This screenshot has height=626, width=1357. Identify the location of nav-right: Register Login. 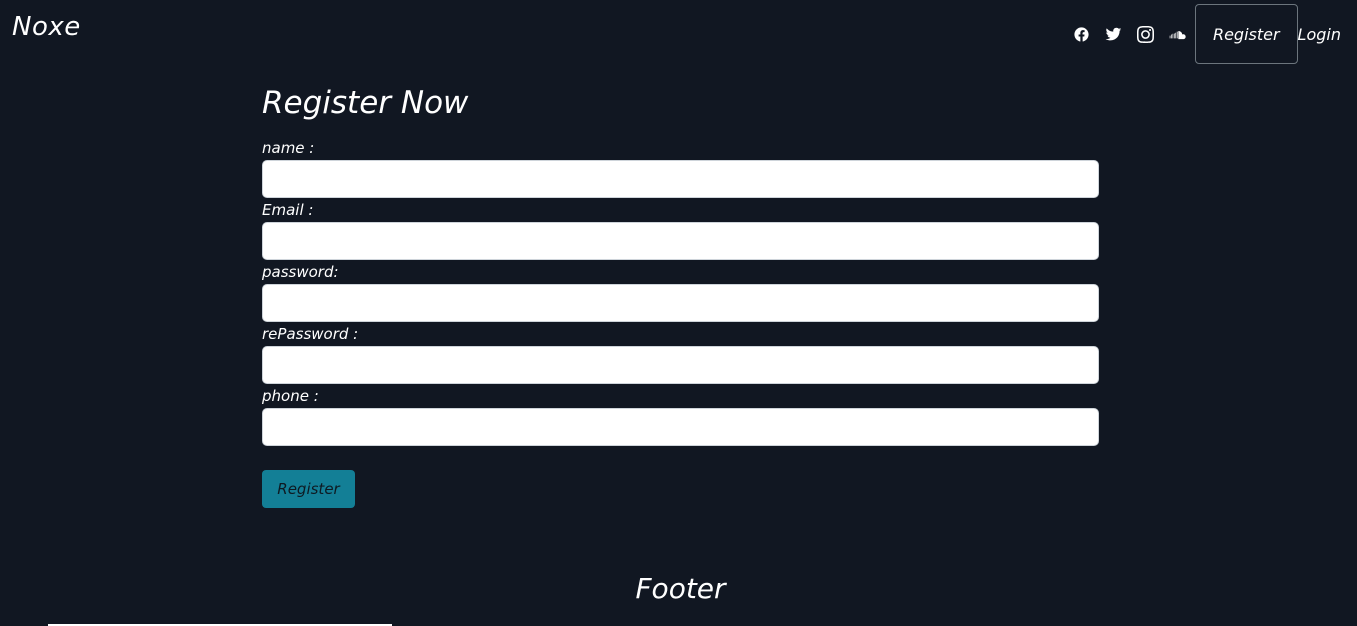
(1207, 34).